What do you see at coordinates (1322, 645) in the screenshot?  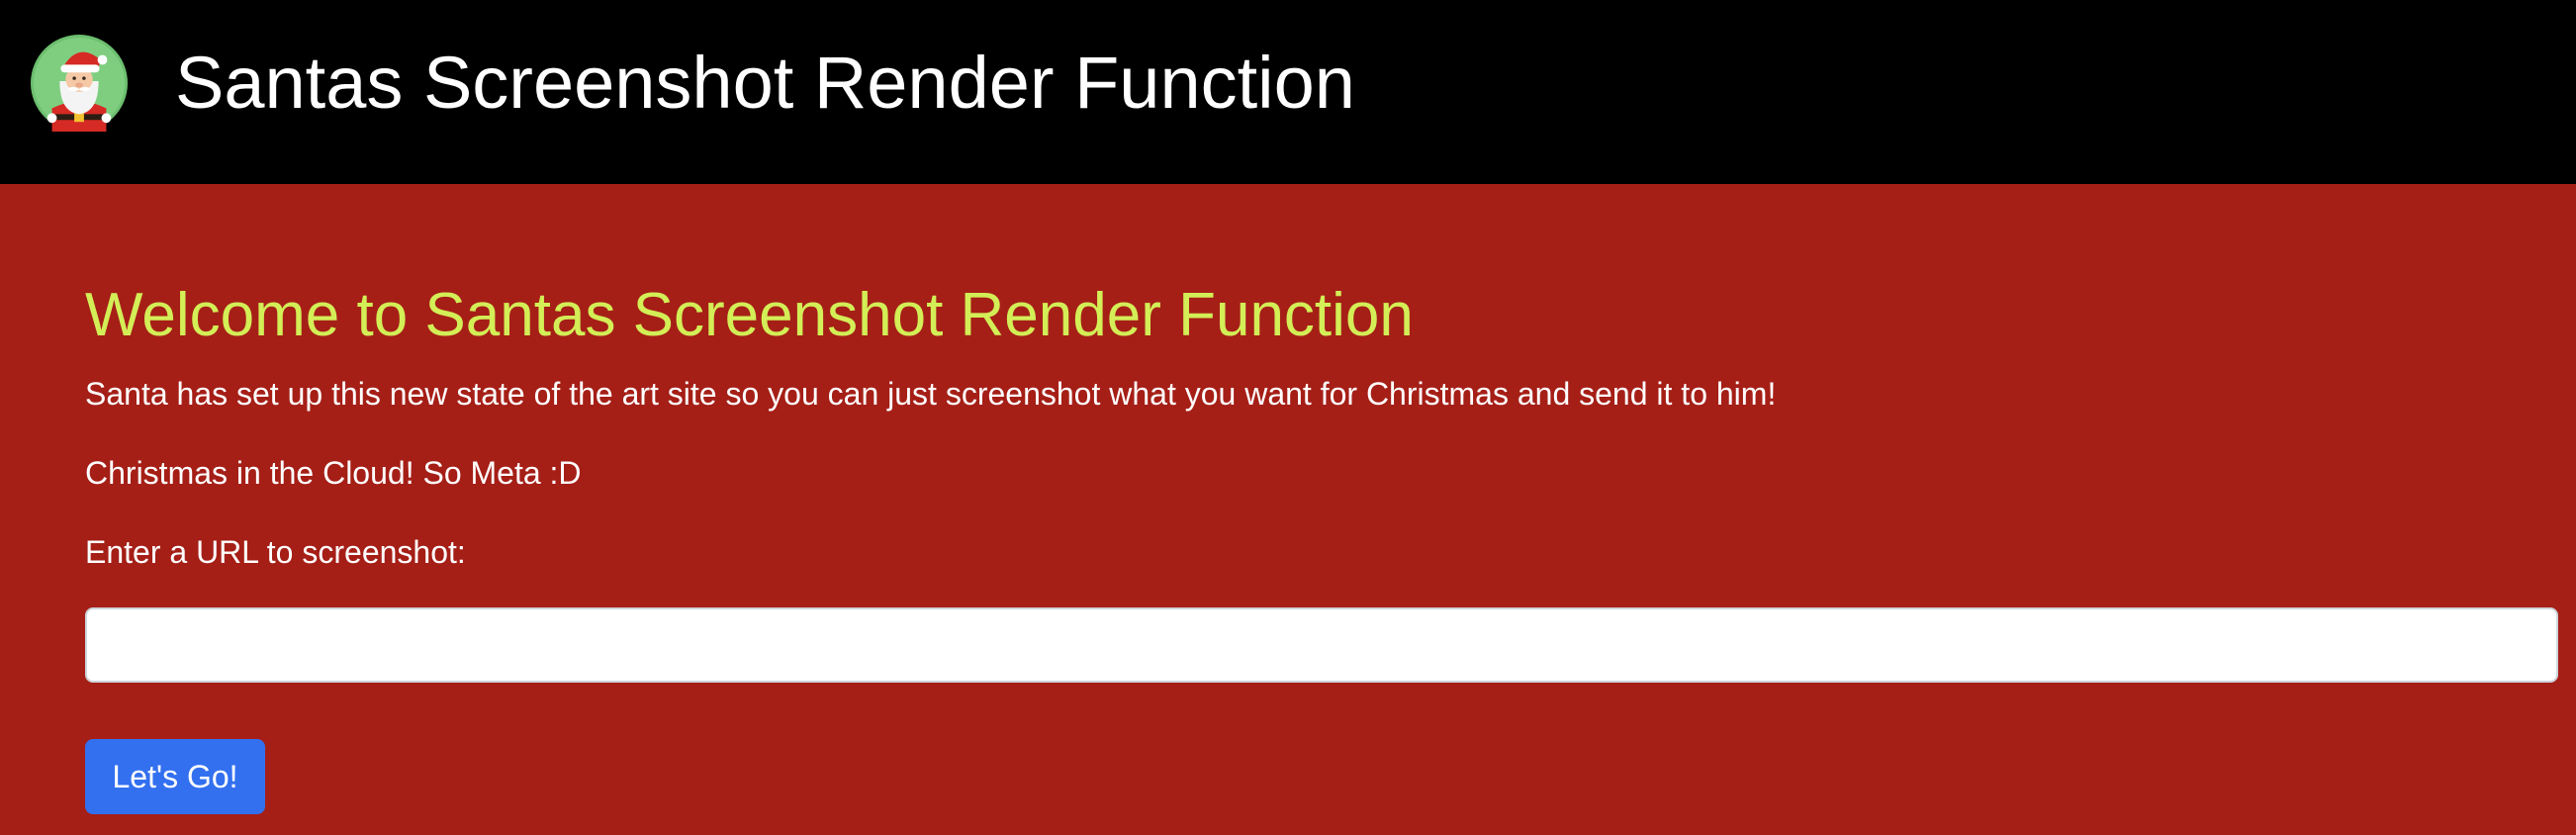 I see `url-input` at bounding box center [1322, 645].